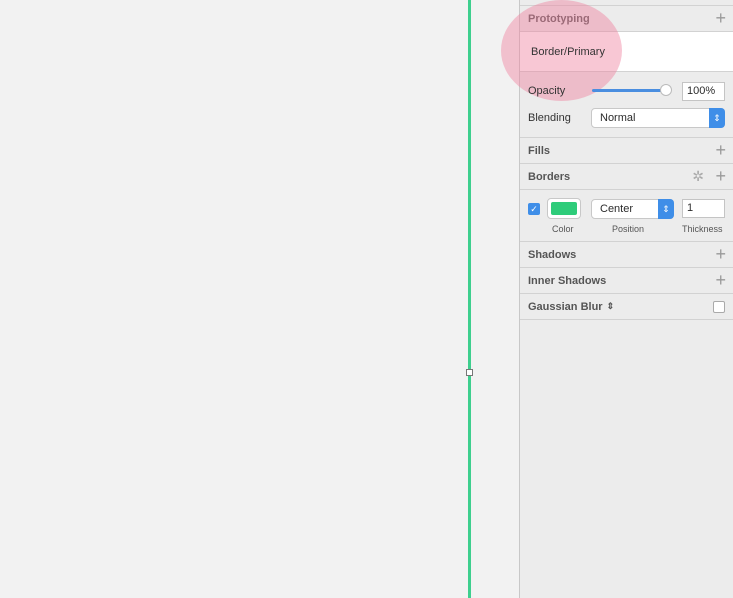 This screenshot has width=733, height=598. I want to click on blending-label: Blending, so click(549, 118).